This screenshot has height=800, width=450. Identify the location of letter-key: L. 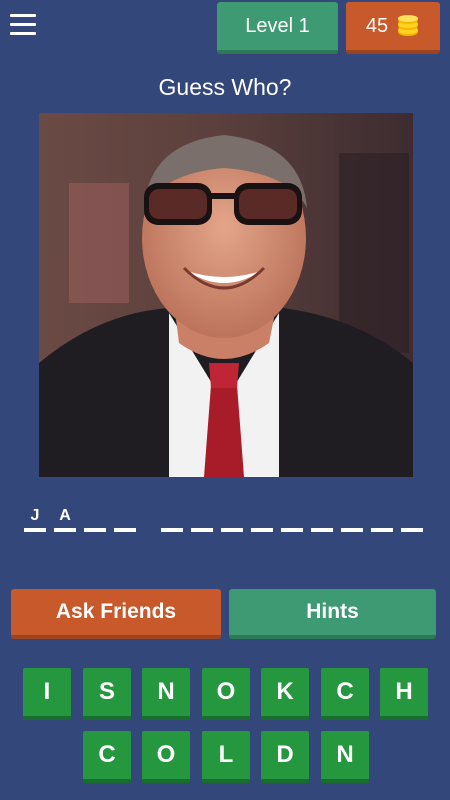
(226, 757).